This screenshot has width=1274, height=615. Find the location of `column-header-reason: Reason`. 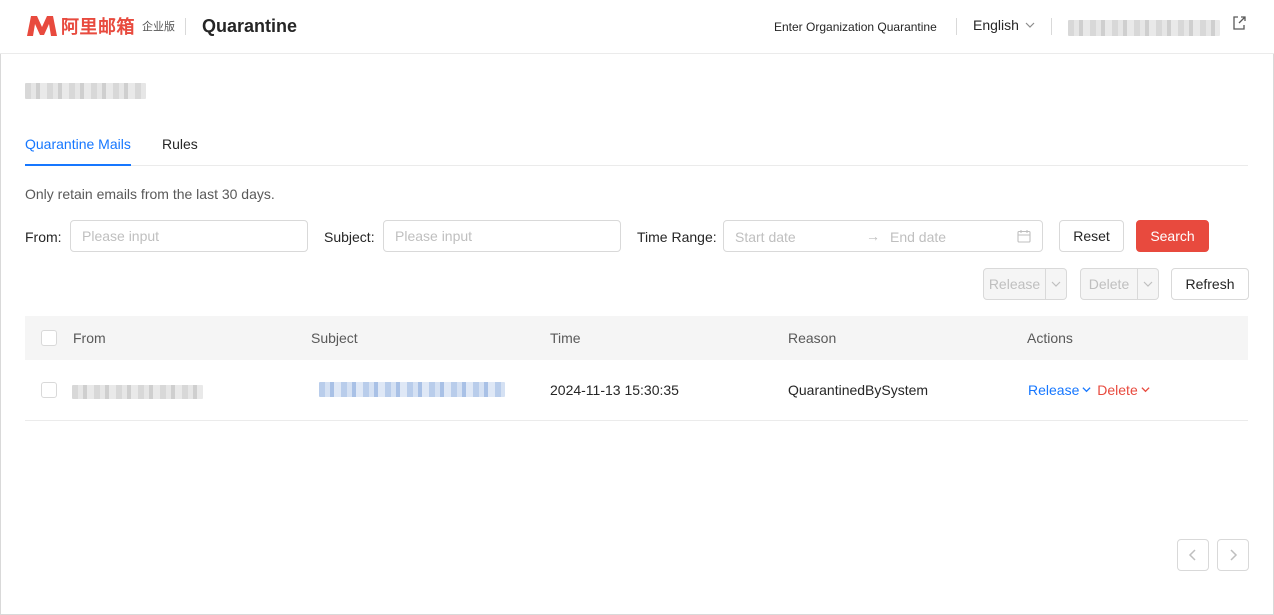

column-header-reason: Reason is located at coordinates (812, 338).